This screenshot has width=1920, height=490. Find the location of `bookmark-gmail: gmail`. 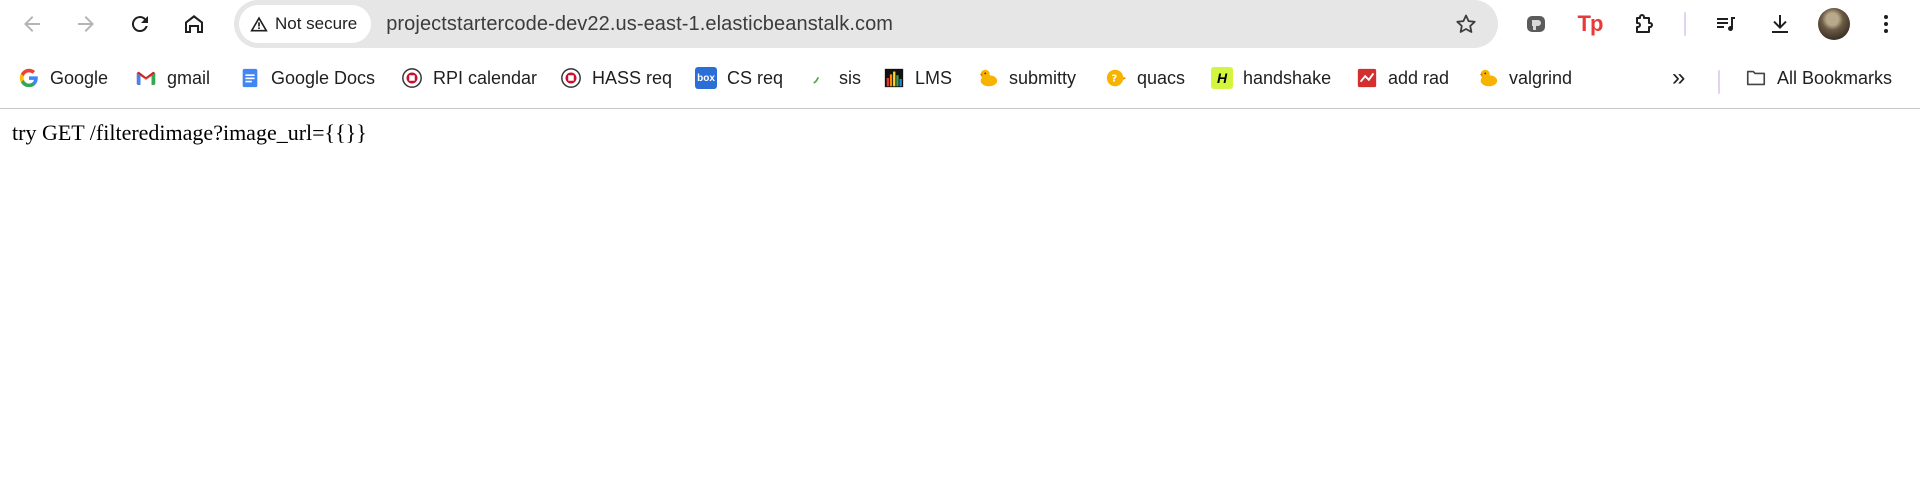

bookmark-gmail: gmail is located at coordinates (172, 78).